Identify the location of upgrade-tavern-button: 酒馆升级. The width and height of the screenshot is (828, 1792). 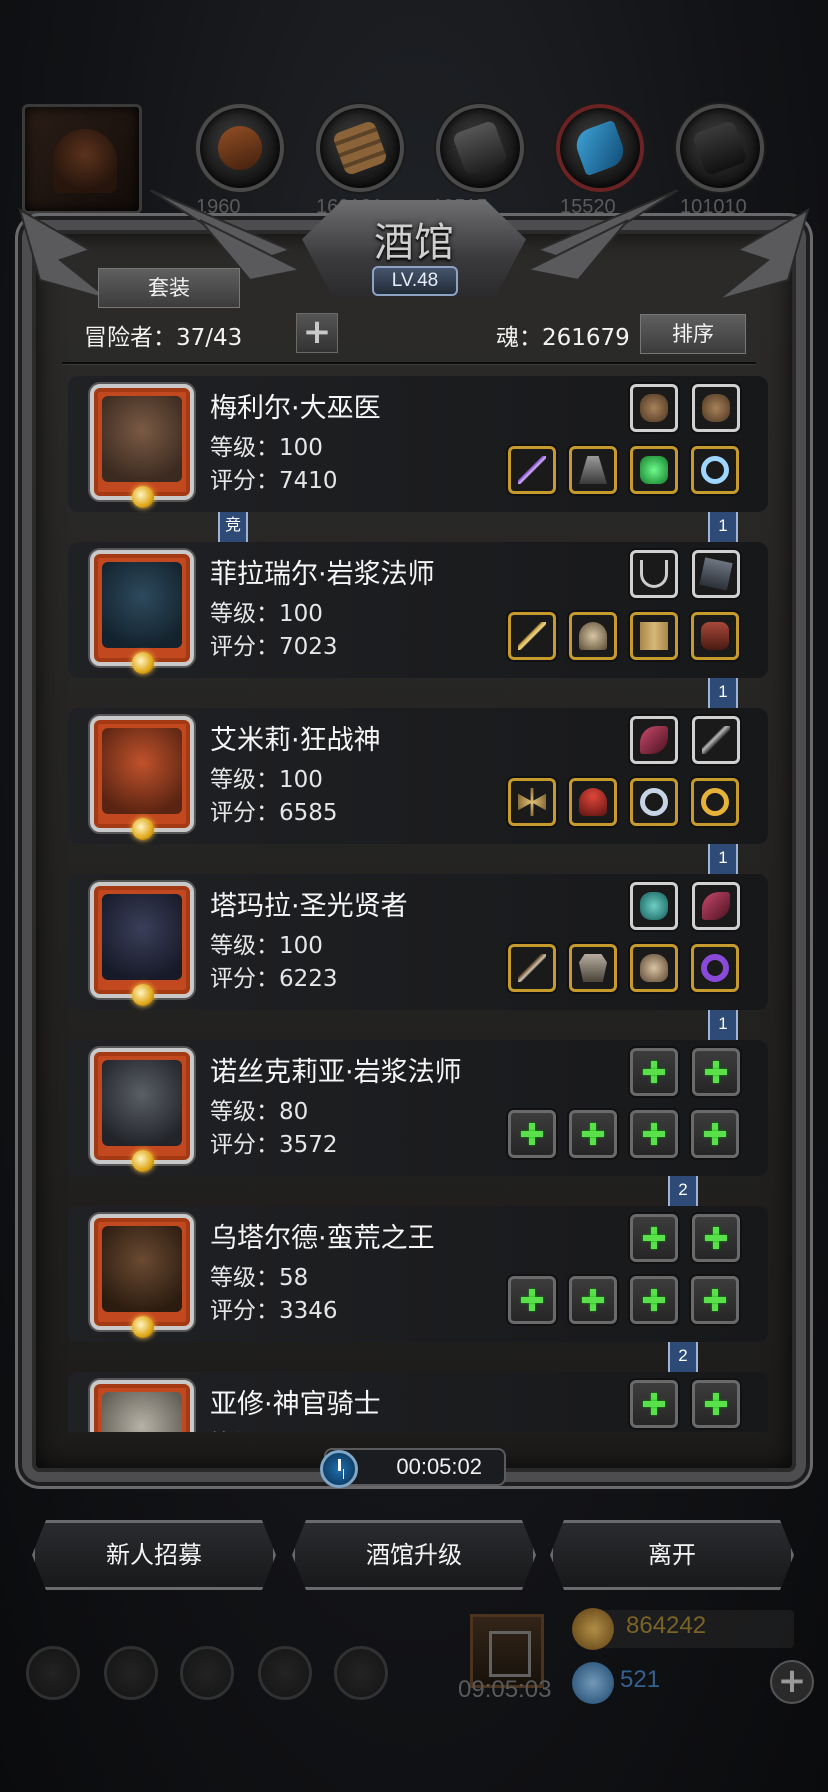
(414, 1555).